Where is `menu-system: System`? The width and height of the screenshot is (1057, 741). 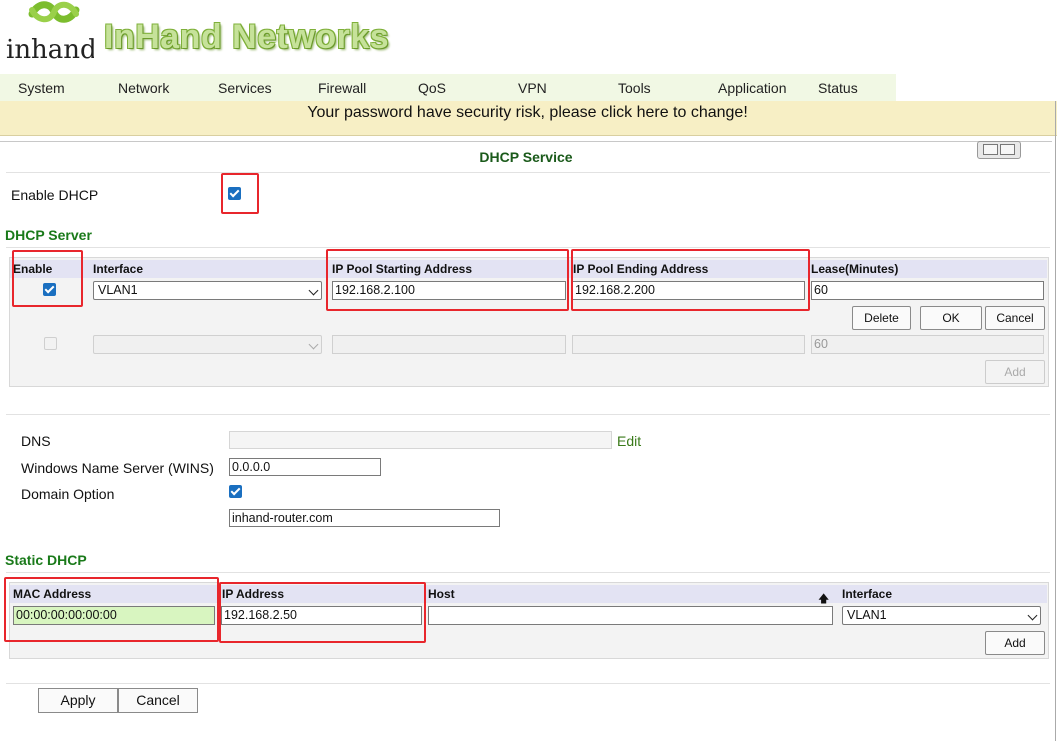
menu-system: System is located at coordinates (41, 88).